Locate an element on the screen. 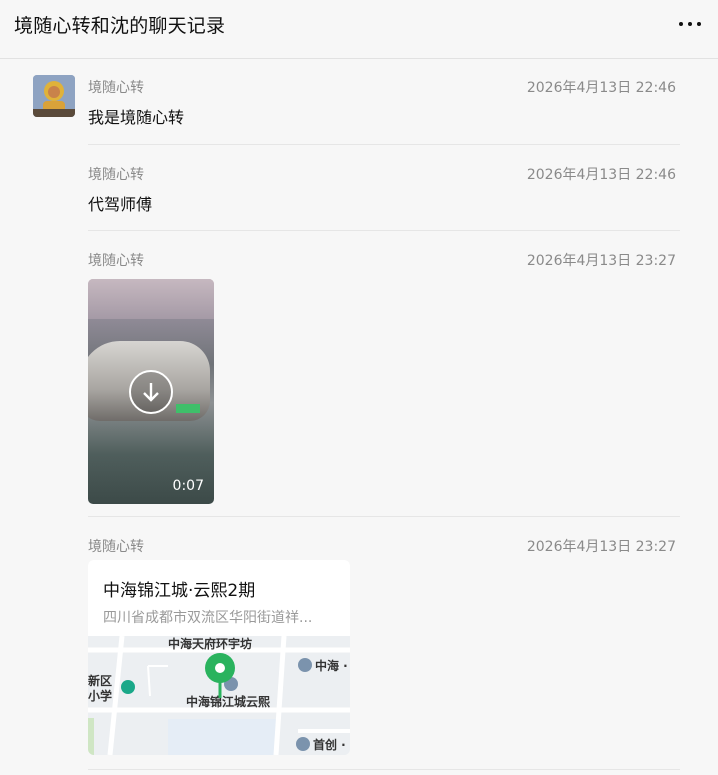  map-label-top: 中海天府环宇坊 is located at coordinates (210, 644).